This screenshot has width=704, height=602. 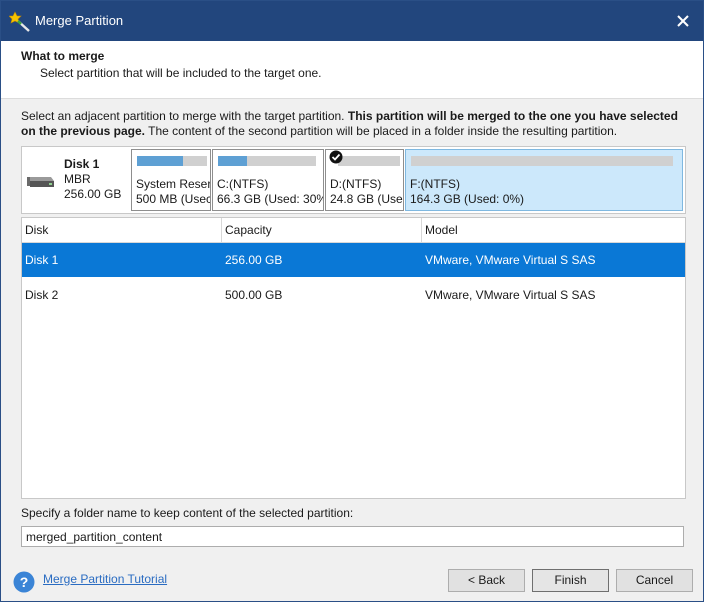 I want to click on partition-name: D:(NTFS), so click(x=356, y=184).